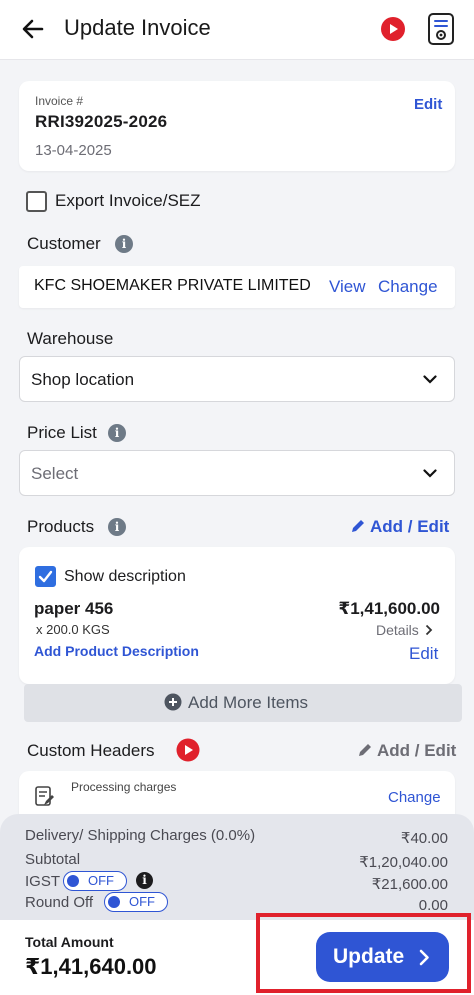 Image resolution: width=474 pixels, height=995 pixels. Describe the element at coordinates (125, 576) in the screenshot. I see `show-description-label: Show description` at that location.